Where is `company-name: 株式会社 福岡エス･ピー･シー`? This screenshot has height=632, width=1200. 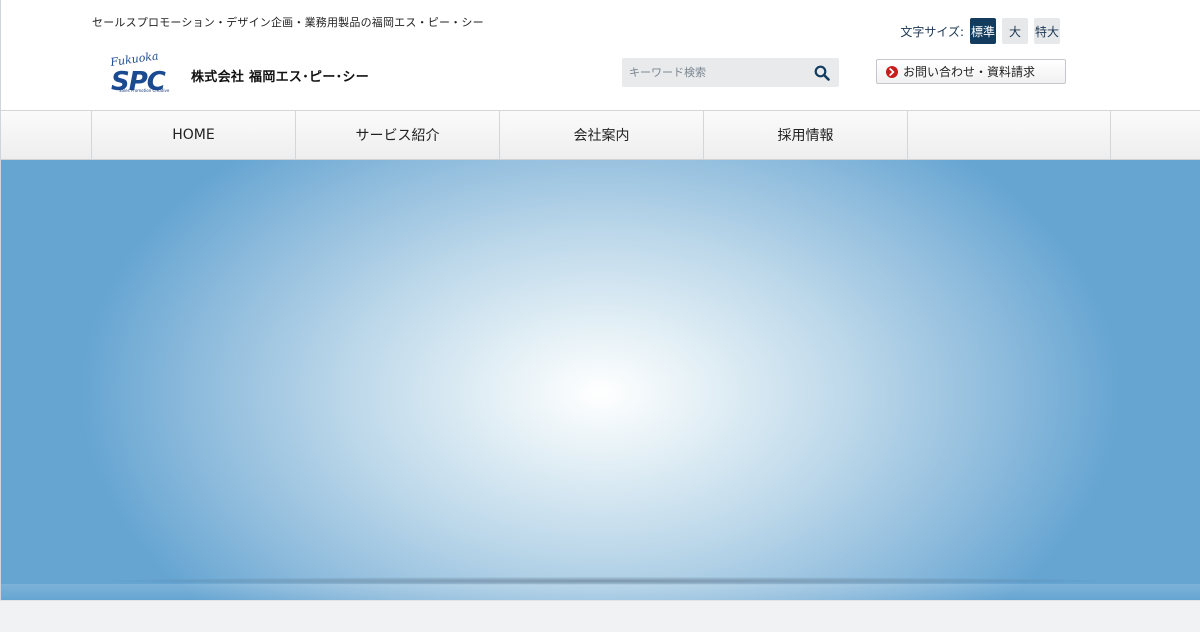
company-name: 株式会社 福岡エス･ピー･シー is located at coordinates (280, 75).